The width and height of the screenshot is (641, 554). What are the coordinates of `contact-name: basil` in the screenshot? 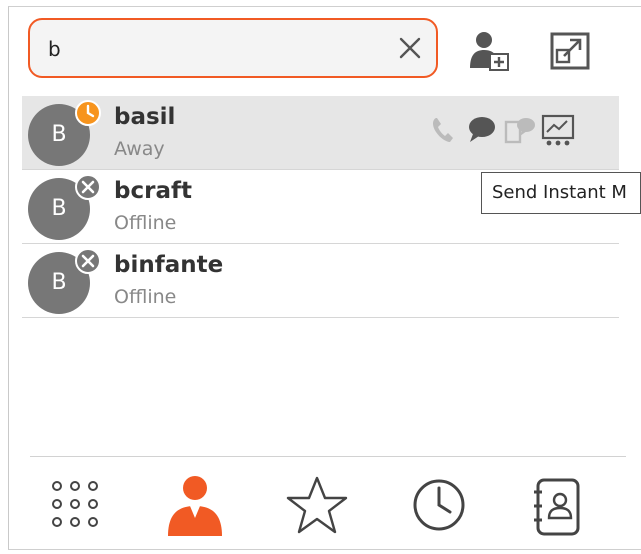 It's located at (145, 117).